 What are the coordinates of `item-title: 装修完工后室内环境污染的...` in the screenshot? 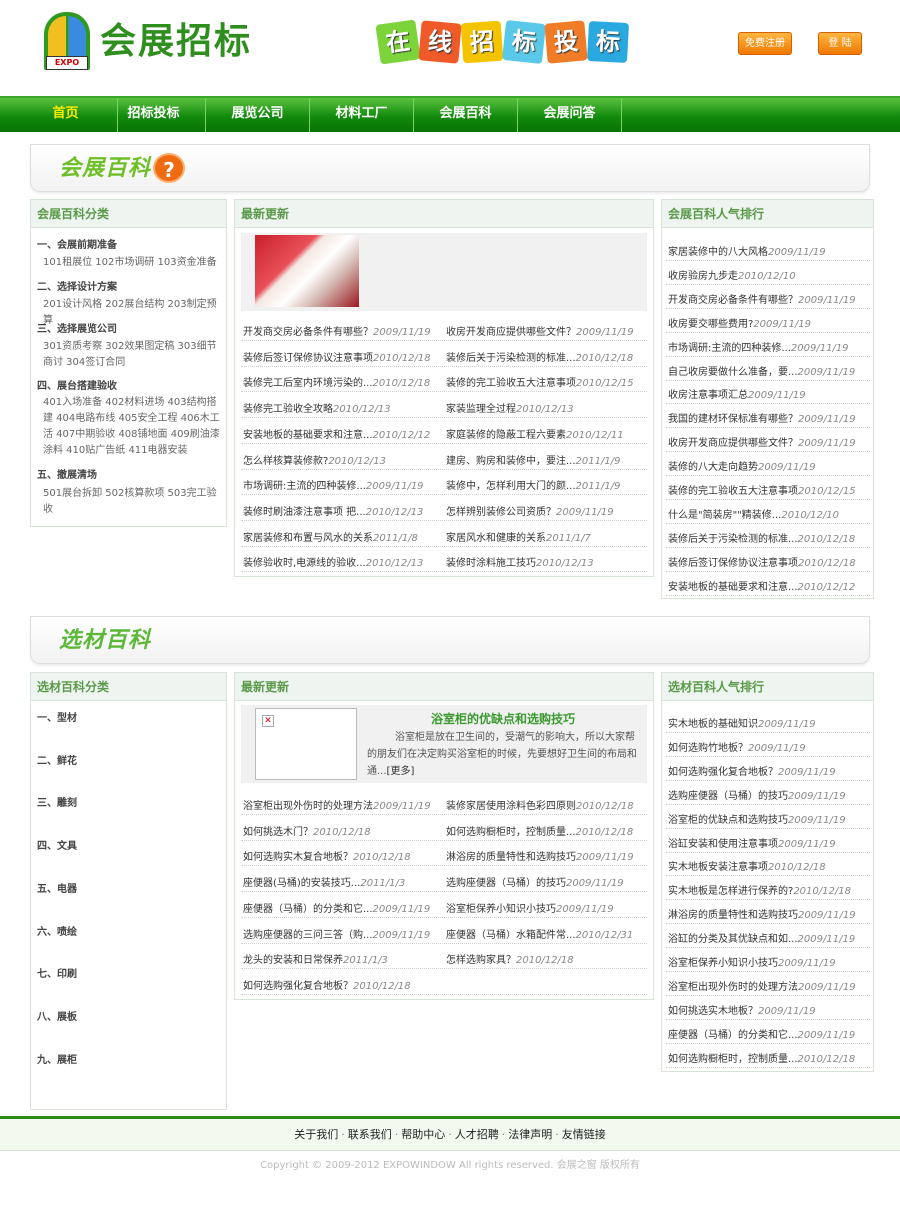 It's located at (308, 383).